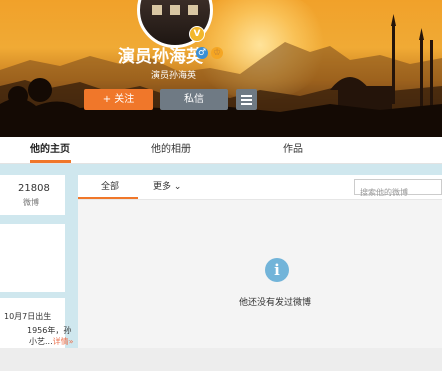  I want to click on profile-subtitle: 演员孙海英, so click(174, 76).